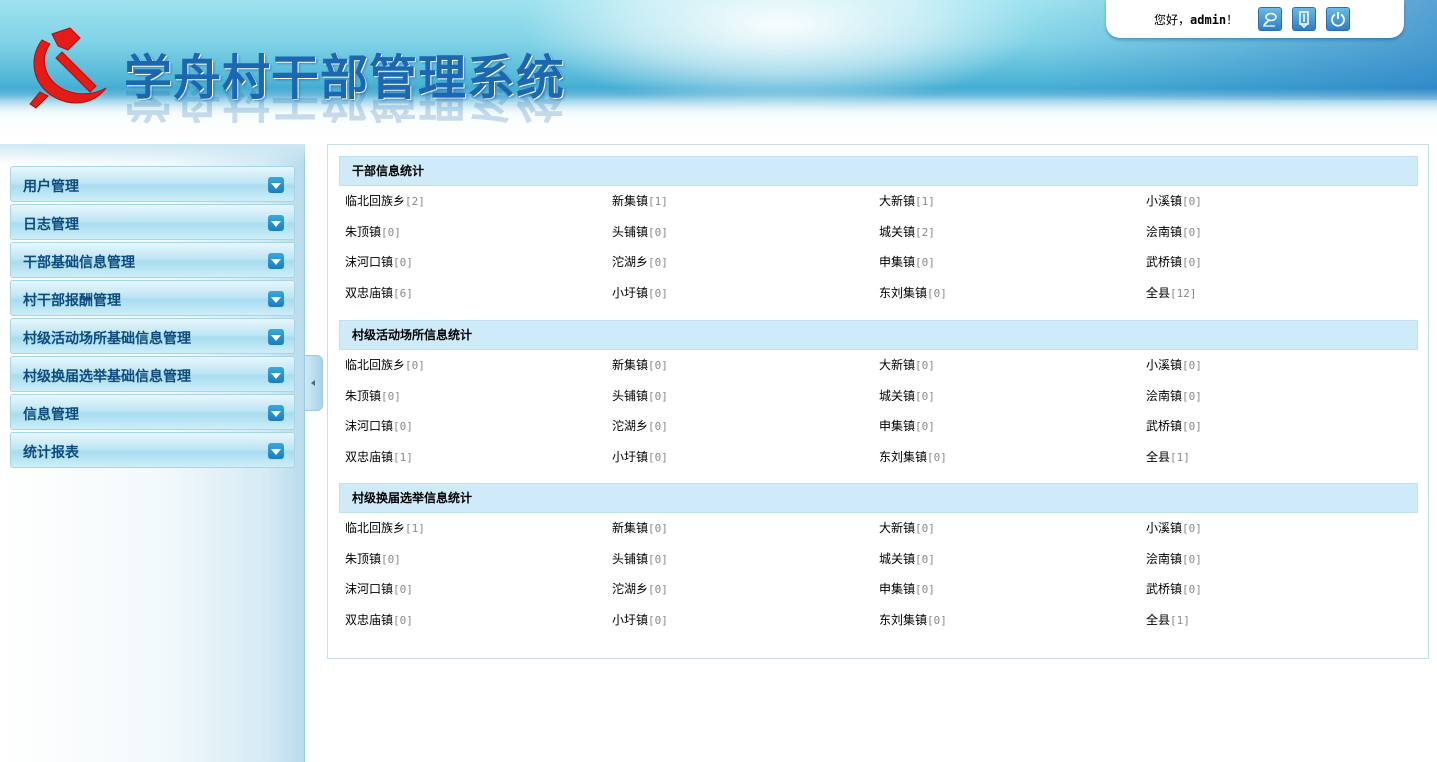 This screenshot has height=762, width=1437. I want to click on sidebar-item-cadre-basic-info: 干部基础信息管理, so click(152, 260).